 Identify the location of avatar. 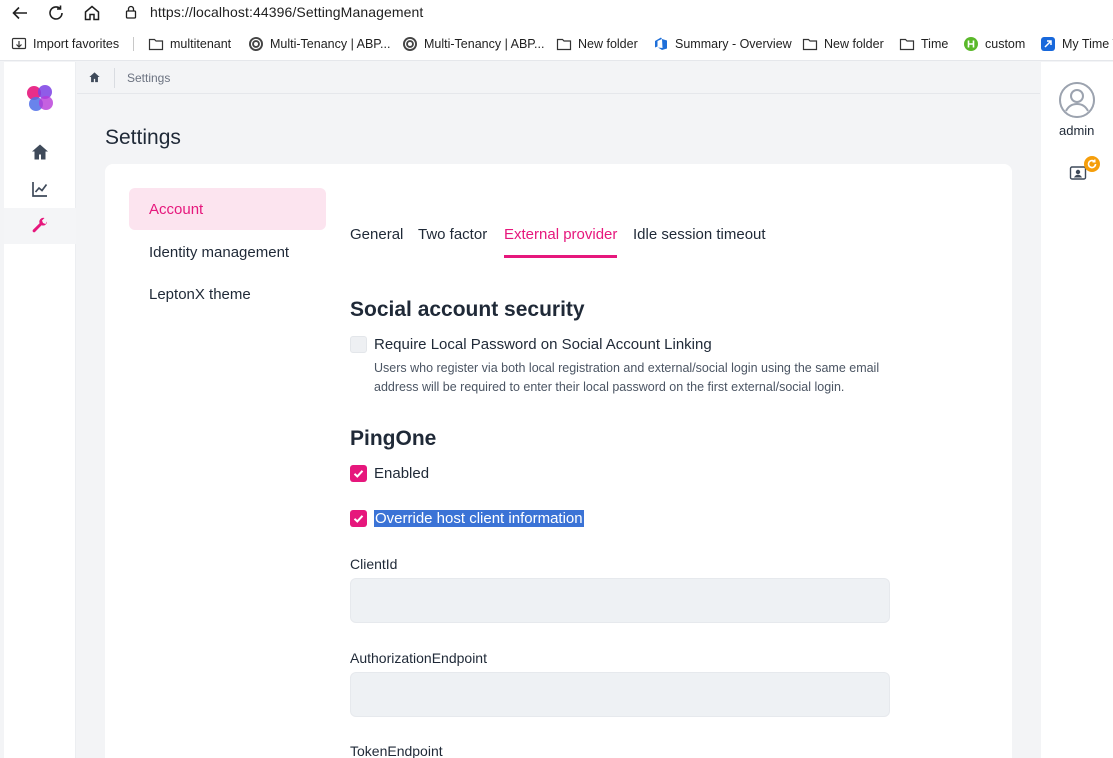
(1077, 100).